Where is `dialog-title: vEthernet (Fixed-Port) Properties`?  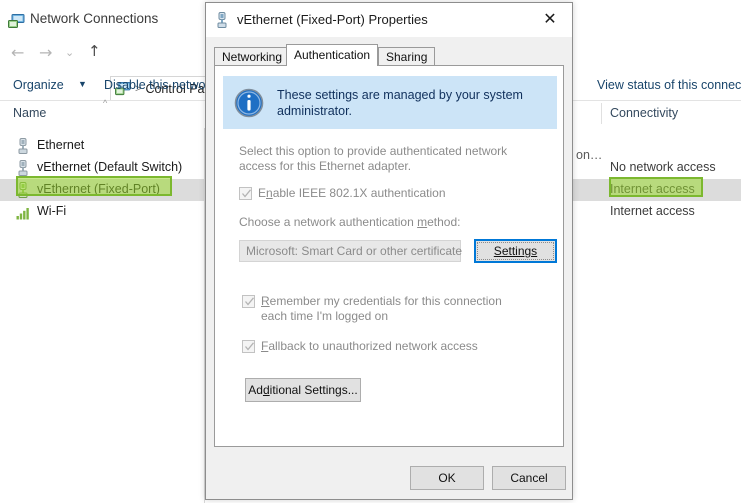
dialog-title: vEthernet (Fixed-Port) Properties is located at coordinates (332, 19).